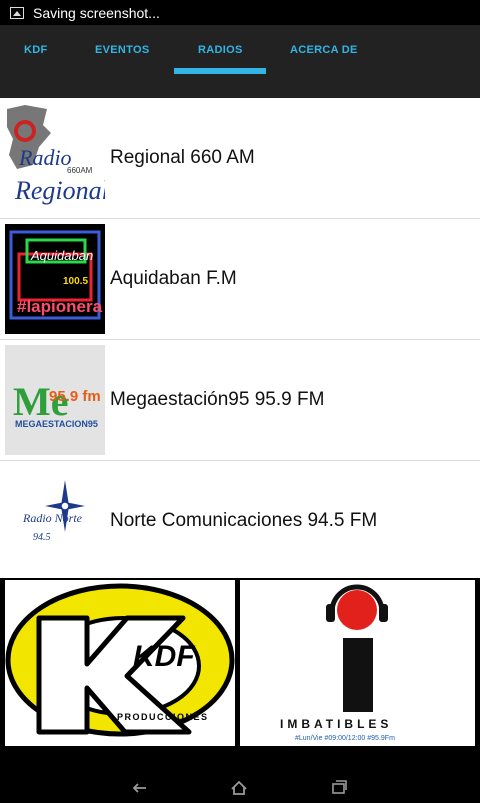 This screenshot has height=803, width=480. I want to click on svg-text: Regional, so click(59, 190).